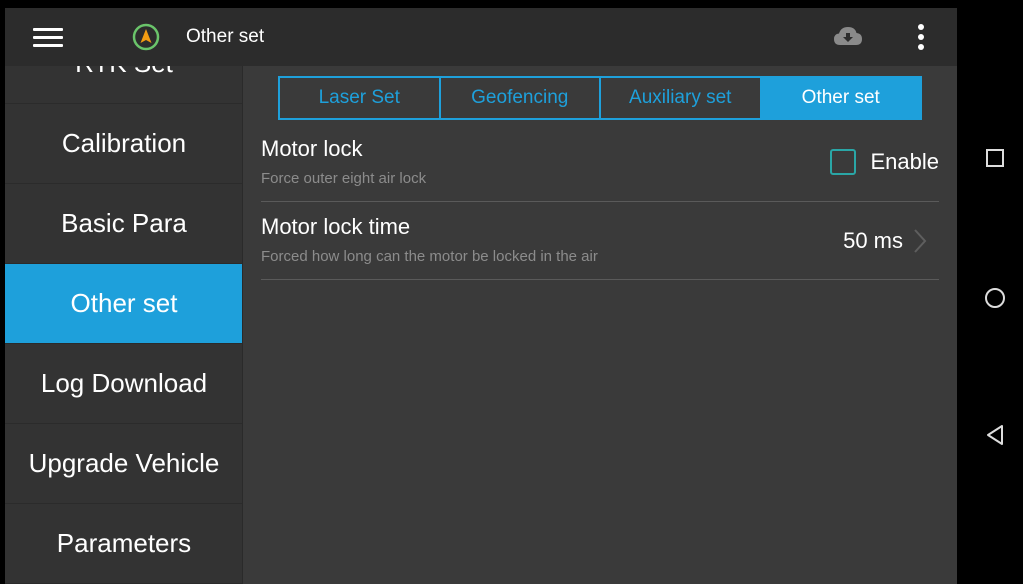 Image resolution: width=1023 pixels, height=584 pixels. Describe the element at coordinates (921, 38) in the screenshot. I see `more-vert-icon` at that location.